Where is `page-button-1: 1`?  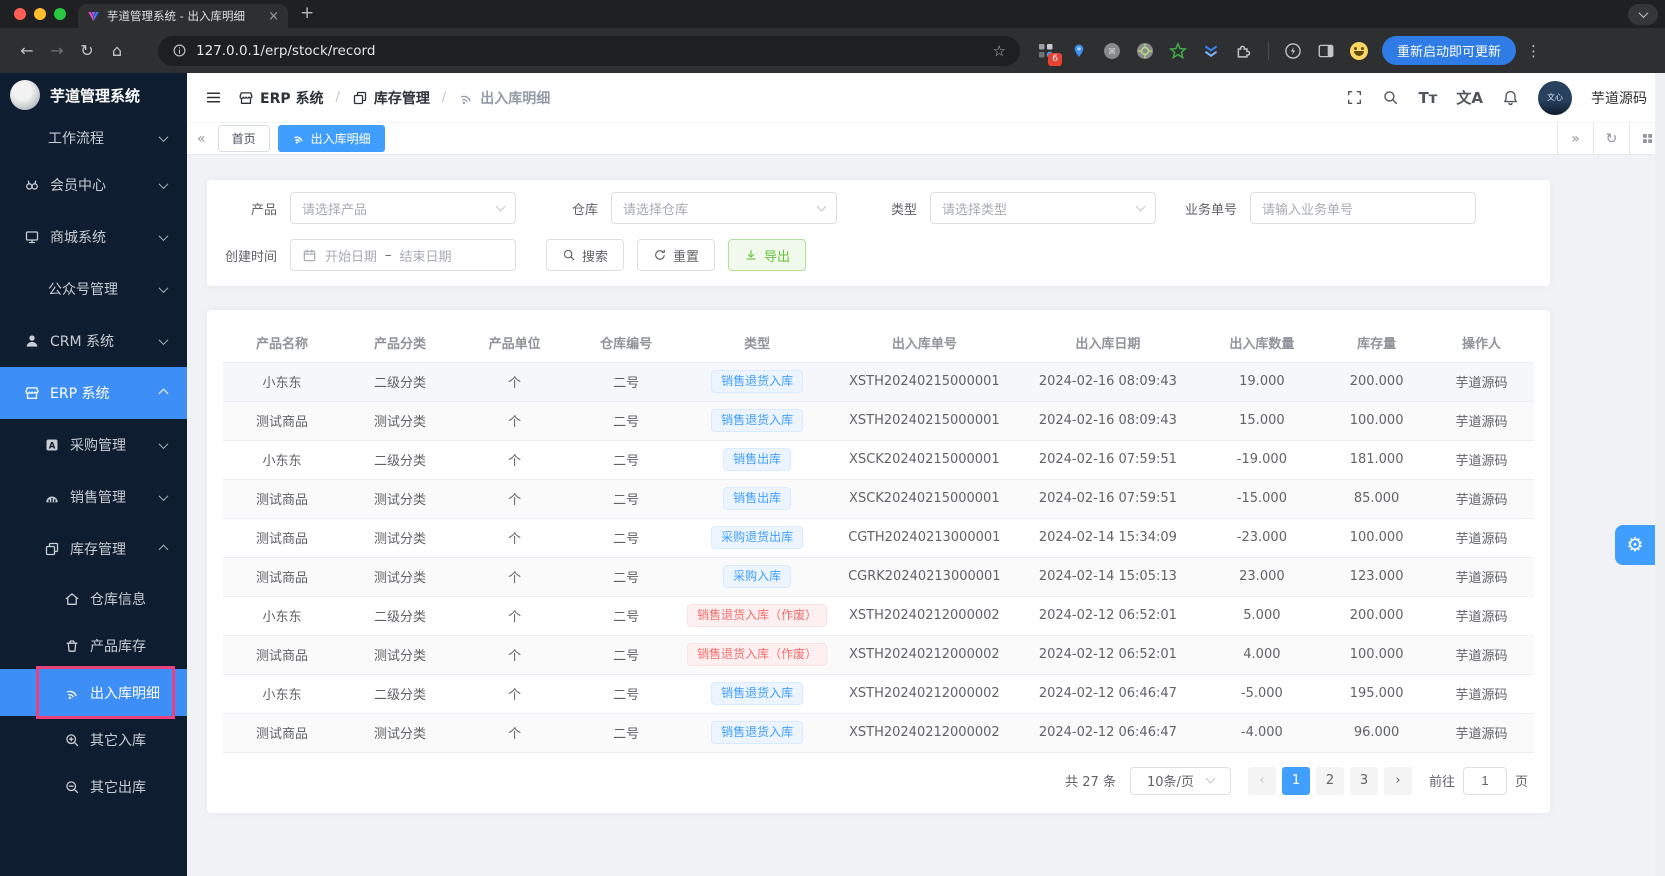 page-button-1: 1 is located at coordinates (1295, 780).